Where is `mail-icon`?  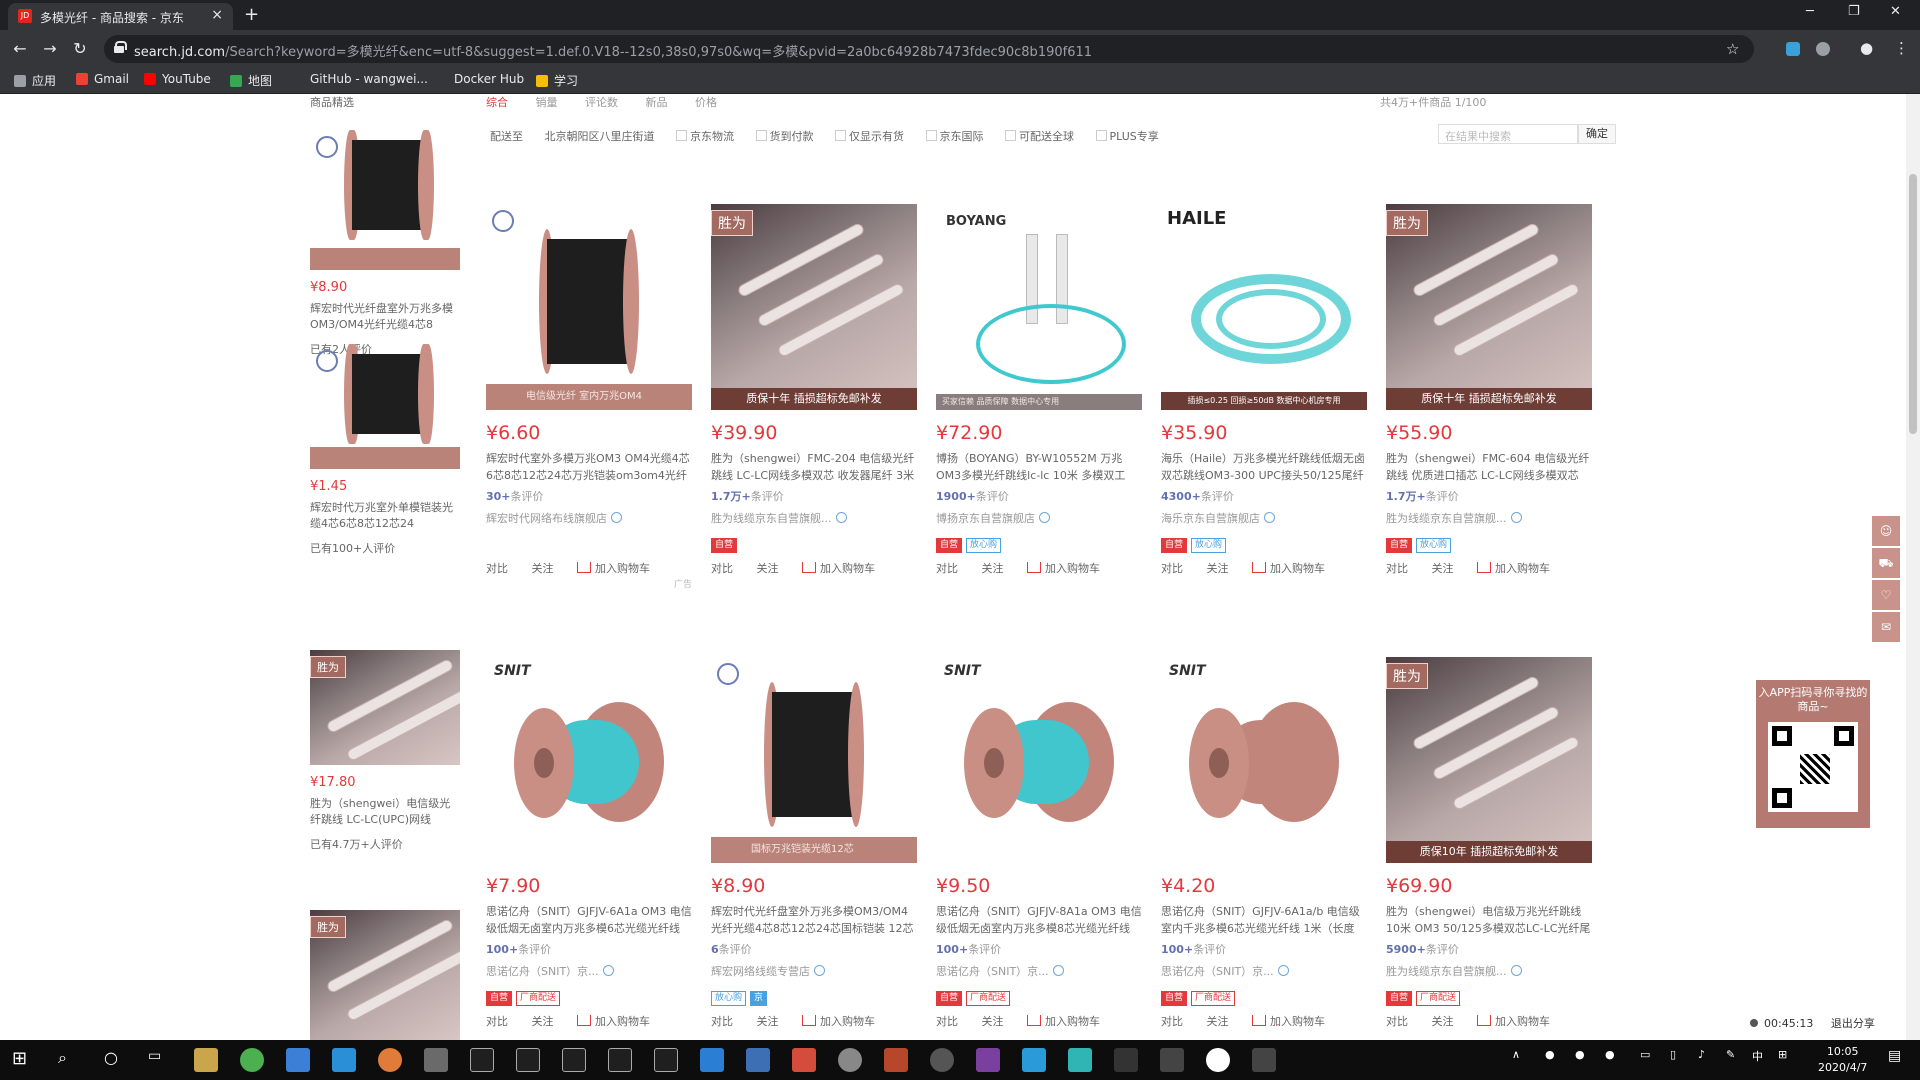 mail-icon is located at coordinates (344, 1060).